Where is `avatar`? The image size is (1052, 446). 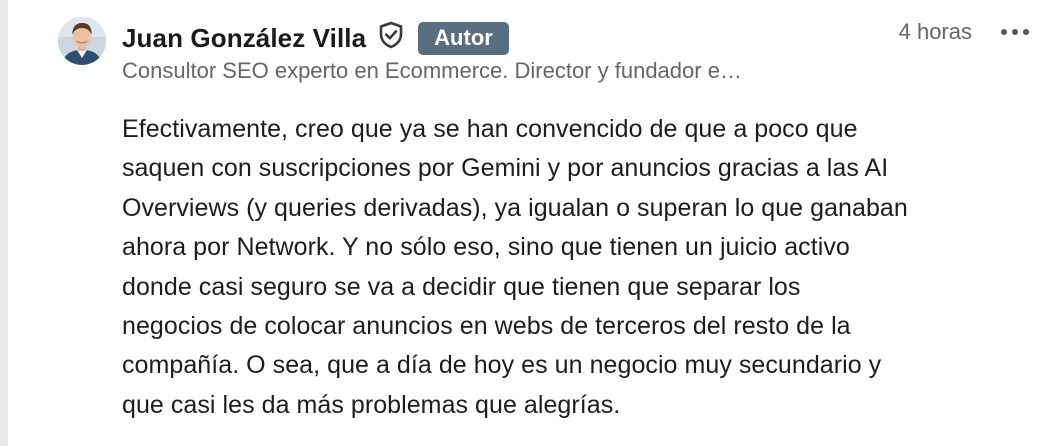
avatar is located at coordinates (82, 41).